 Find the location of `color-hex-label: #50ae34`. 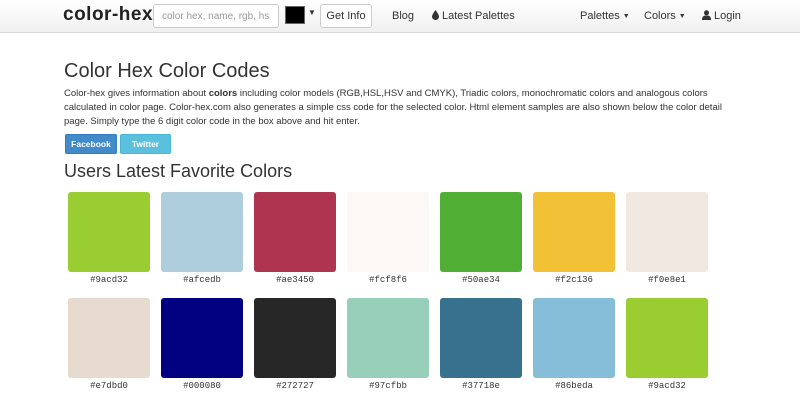

color-hex-label: #50ae34 is located at coordinates (481, 280).